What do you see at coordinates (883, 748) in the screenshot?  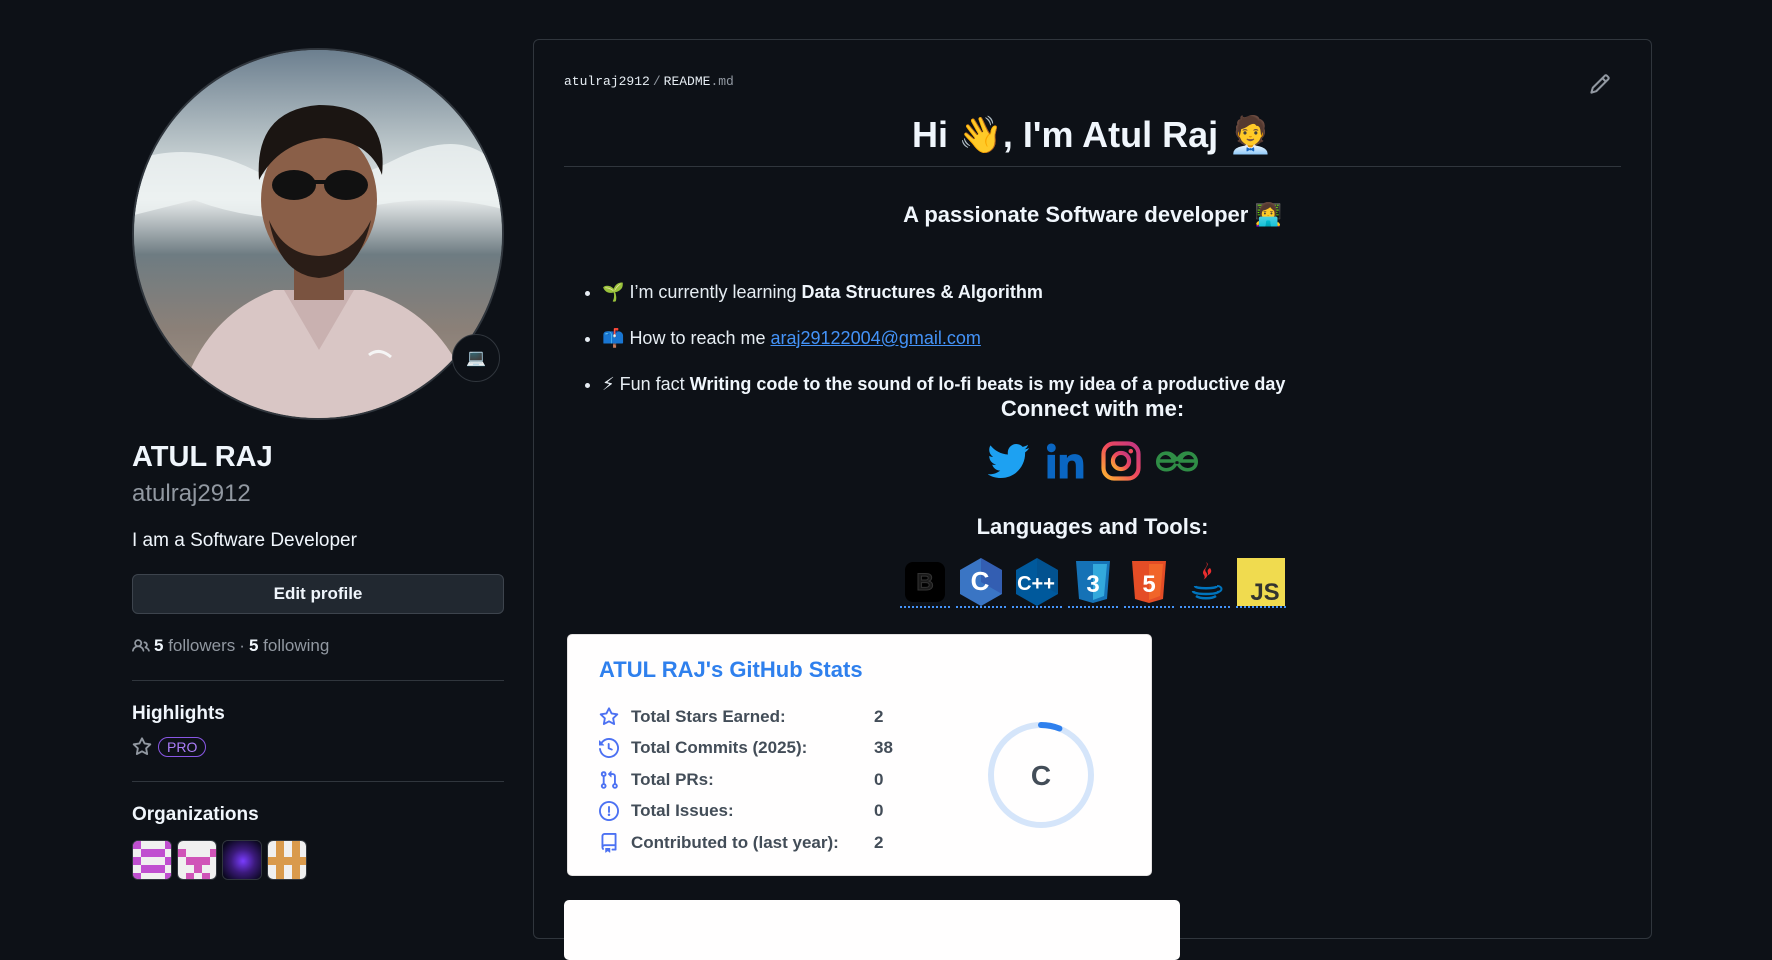 I see `stat-value: 38` at bounding box center [883, 748].